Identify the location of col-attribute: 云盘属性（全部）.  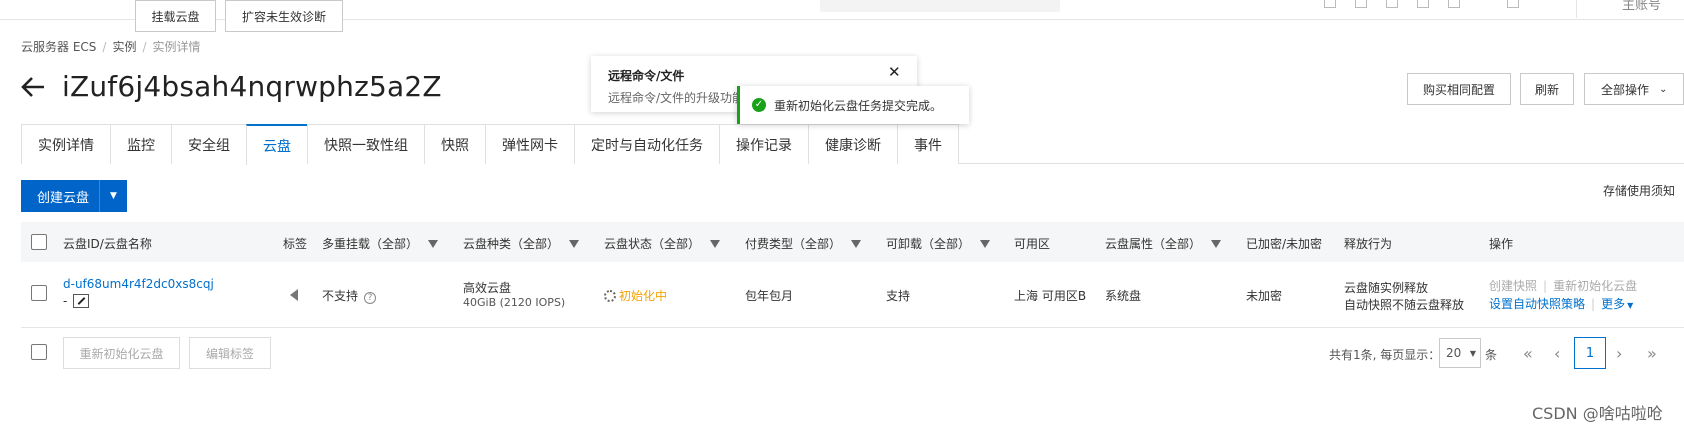
(1163, 243).